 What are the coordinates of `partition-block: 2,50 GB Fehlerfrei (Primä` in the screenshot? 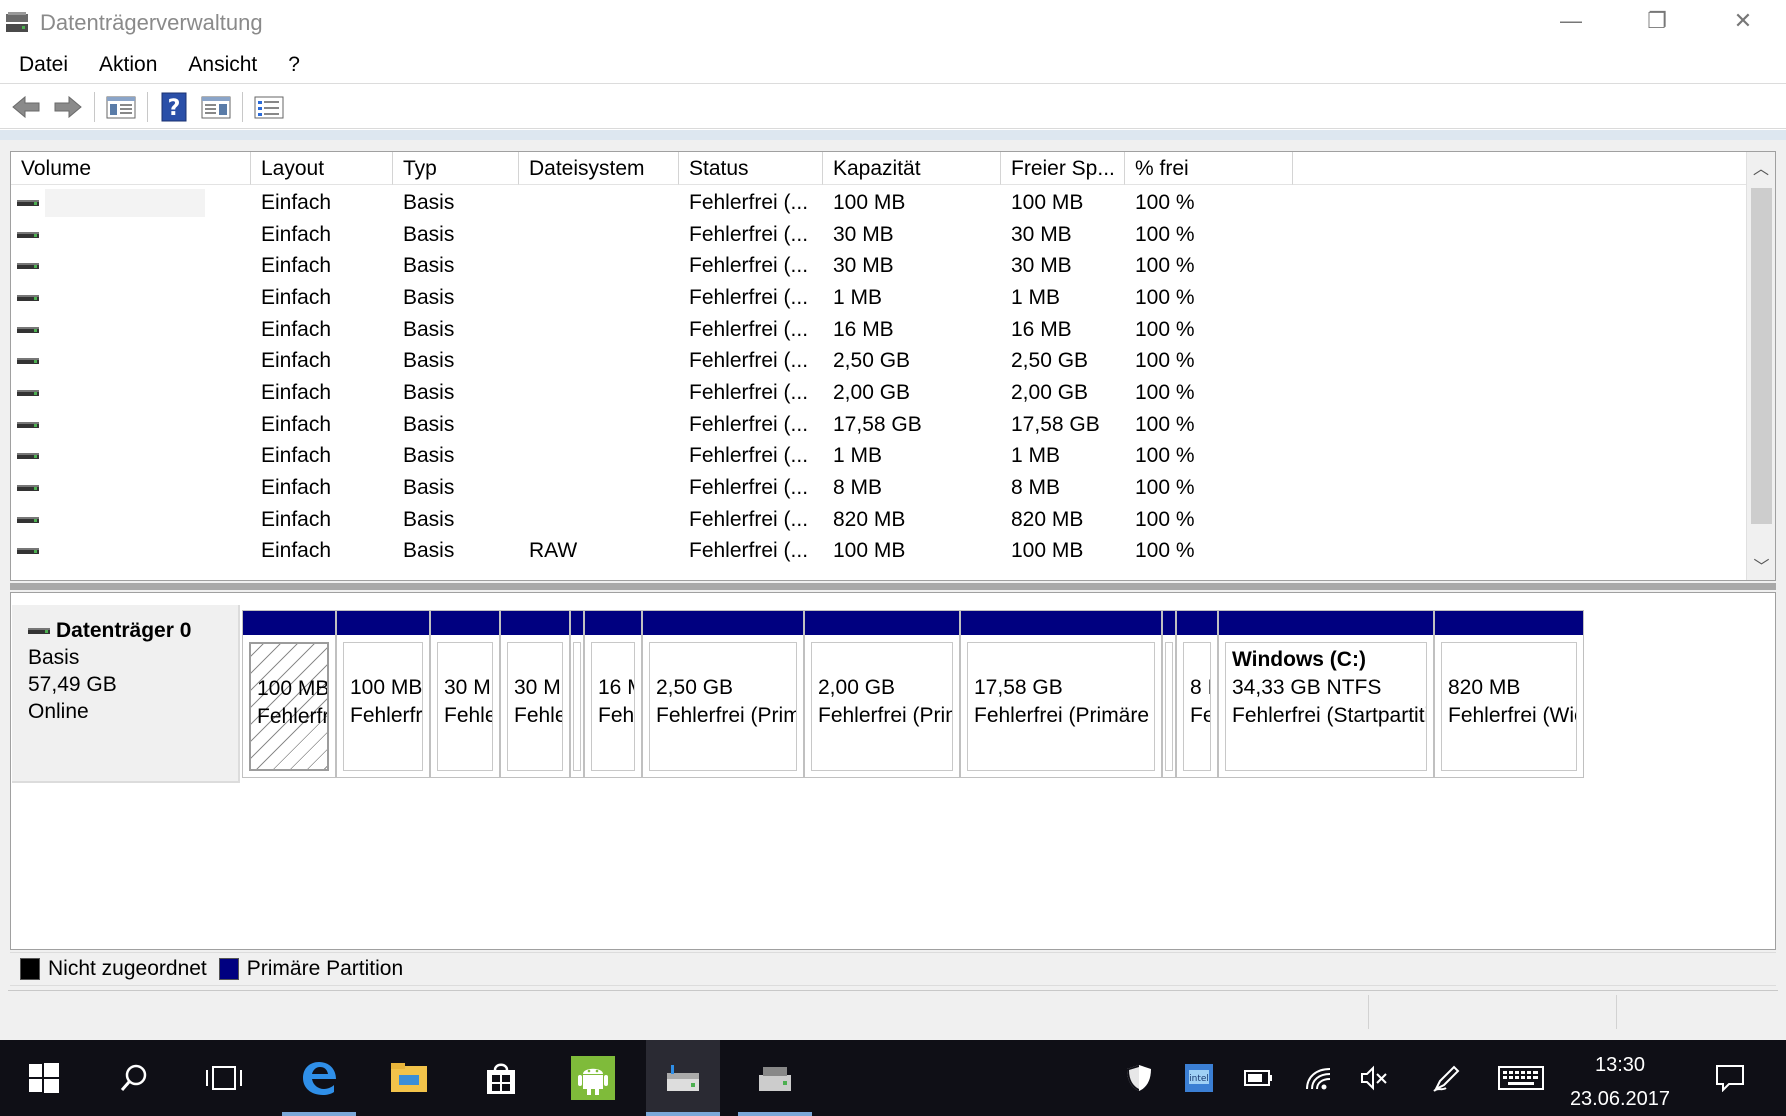 It's located at (723, 694).